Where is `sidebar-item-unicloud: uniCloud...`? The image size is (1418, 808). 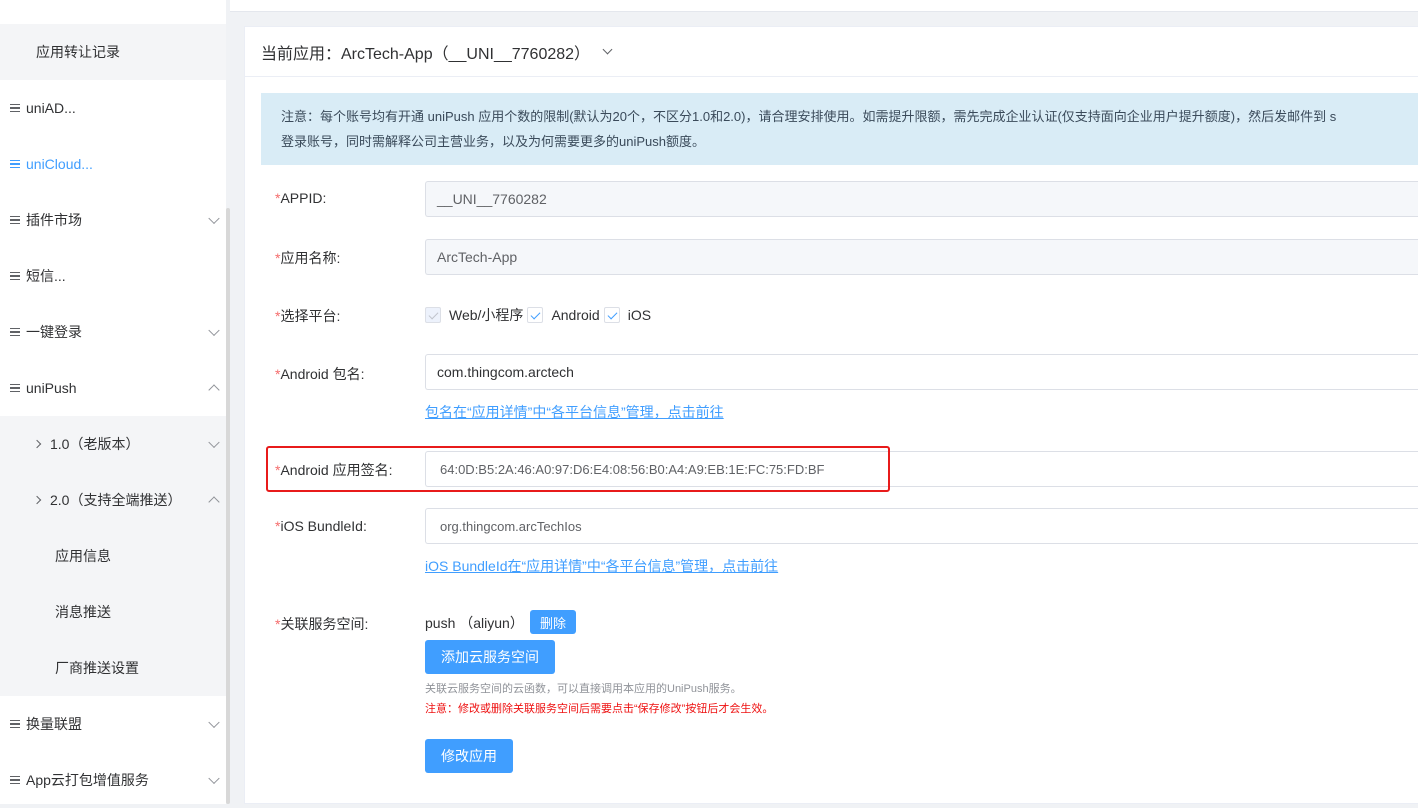 sidebar-item-unicloud: uniCloud... is located at coordinates (113, 164).